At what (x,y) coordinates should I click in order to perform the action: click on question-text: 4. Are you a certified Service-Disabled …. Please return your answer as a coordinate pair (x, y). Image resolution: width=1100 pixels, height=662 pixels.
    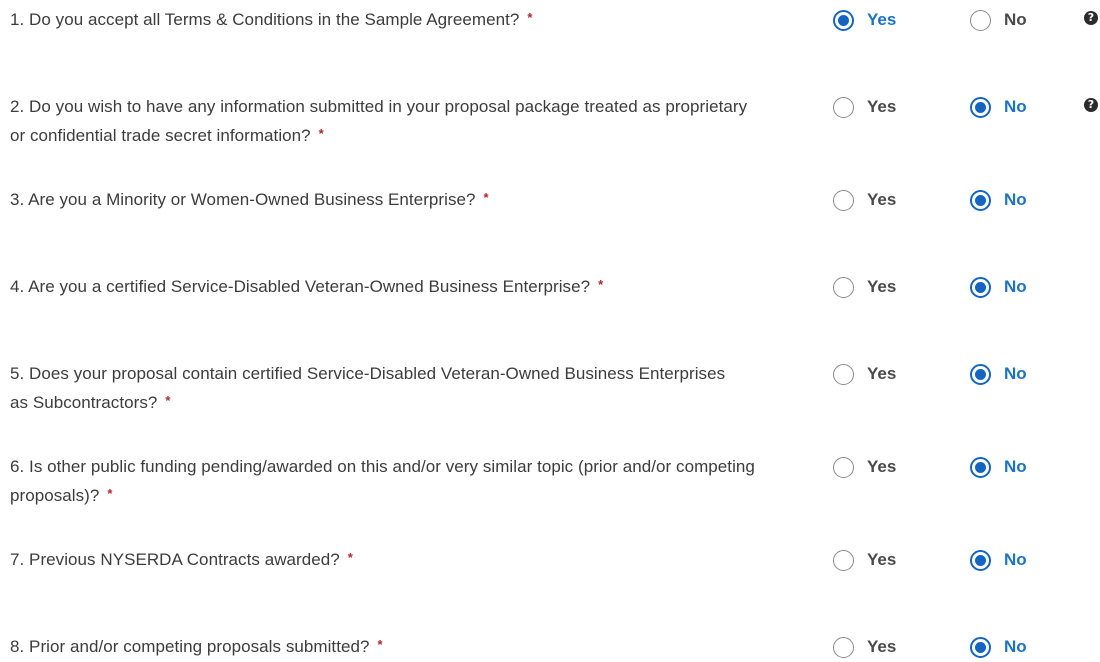
    Looking at the image, I should click on (307, 286).